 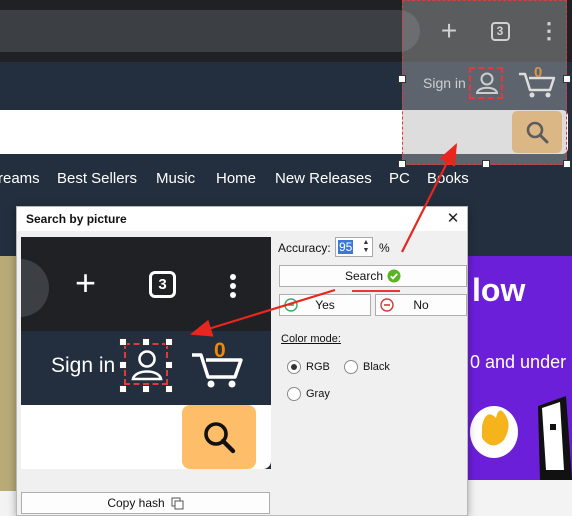 I want to click on preview-search-icon, so click(x=220, y=438).